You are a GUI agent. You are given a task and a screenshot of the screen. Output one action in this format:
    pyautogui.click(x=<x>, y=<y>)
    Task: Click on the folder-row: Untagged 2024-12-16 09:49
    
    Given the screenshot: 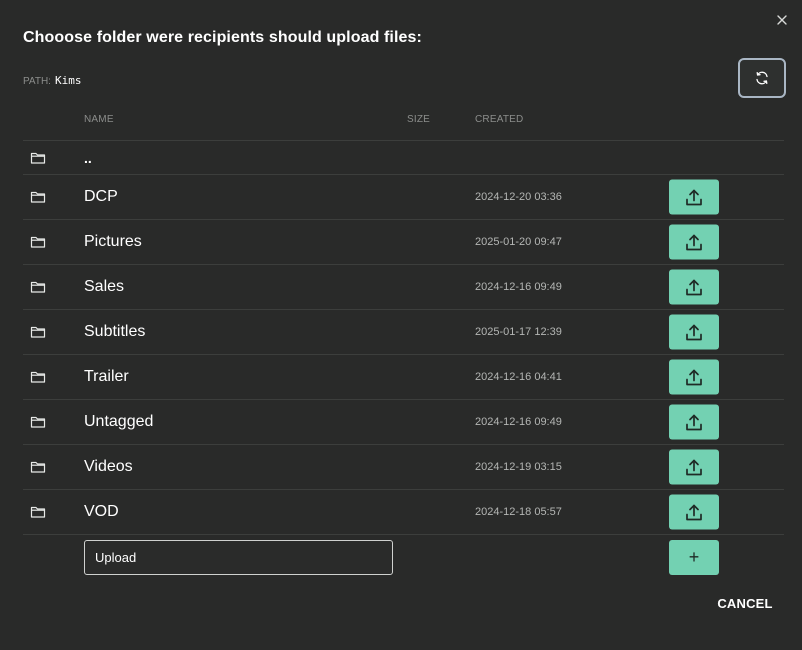 What is the action you would take?
    pyautogui.click(x=403, y=422)
    